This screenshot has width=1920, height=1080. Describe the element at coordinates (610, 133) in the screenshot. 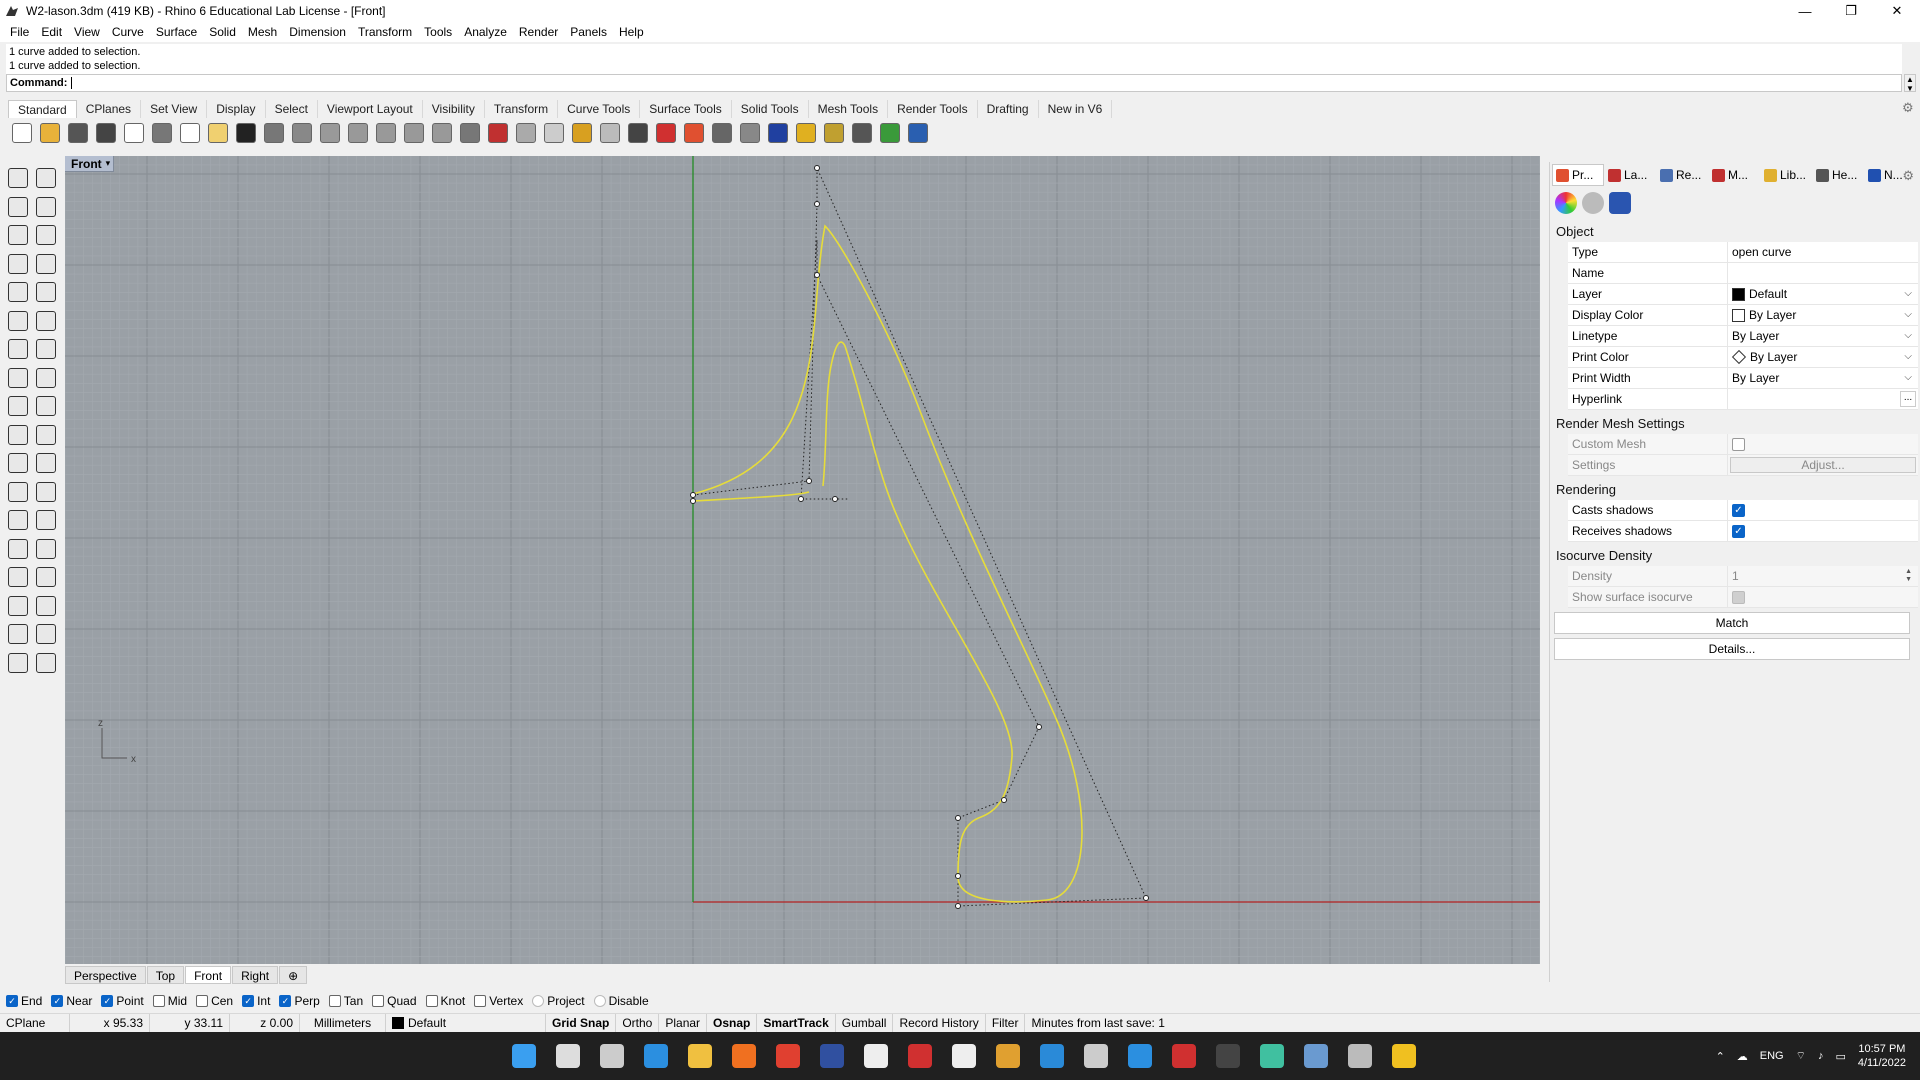

I see `light-bulb-button` at that location.